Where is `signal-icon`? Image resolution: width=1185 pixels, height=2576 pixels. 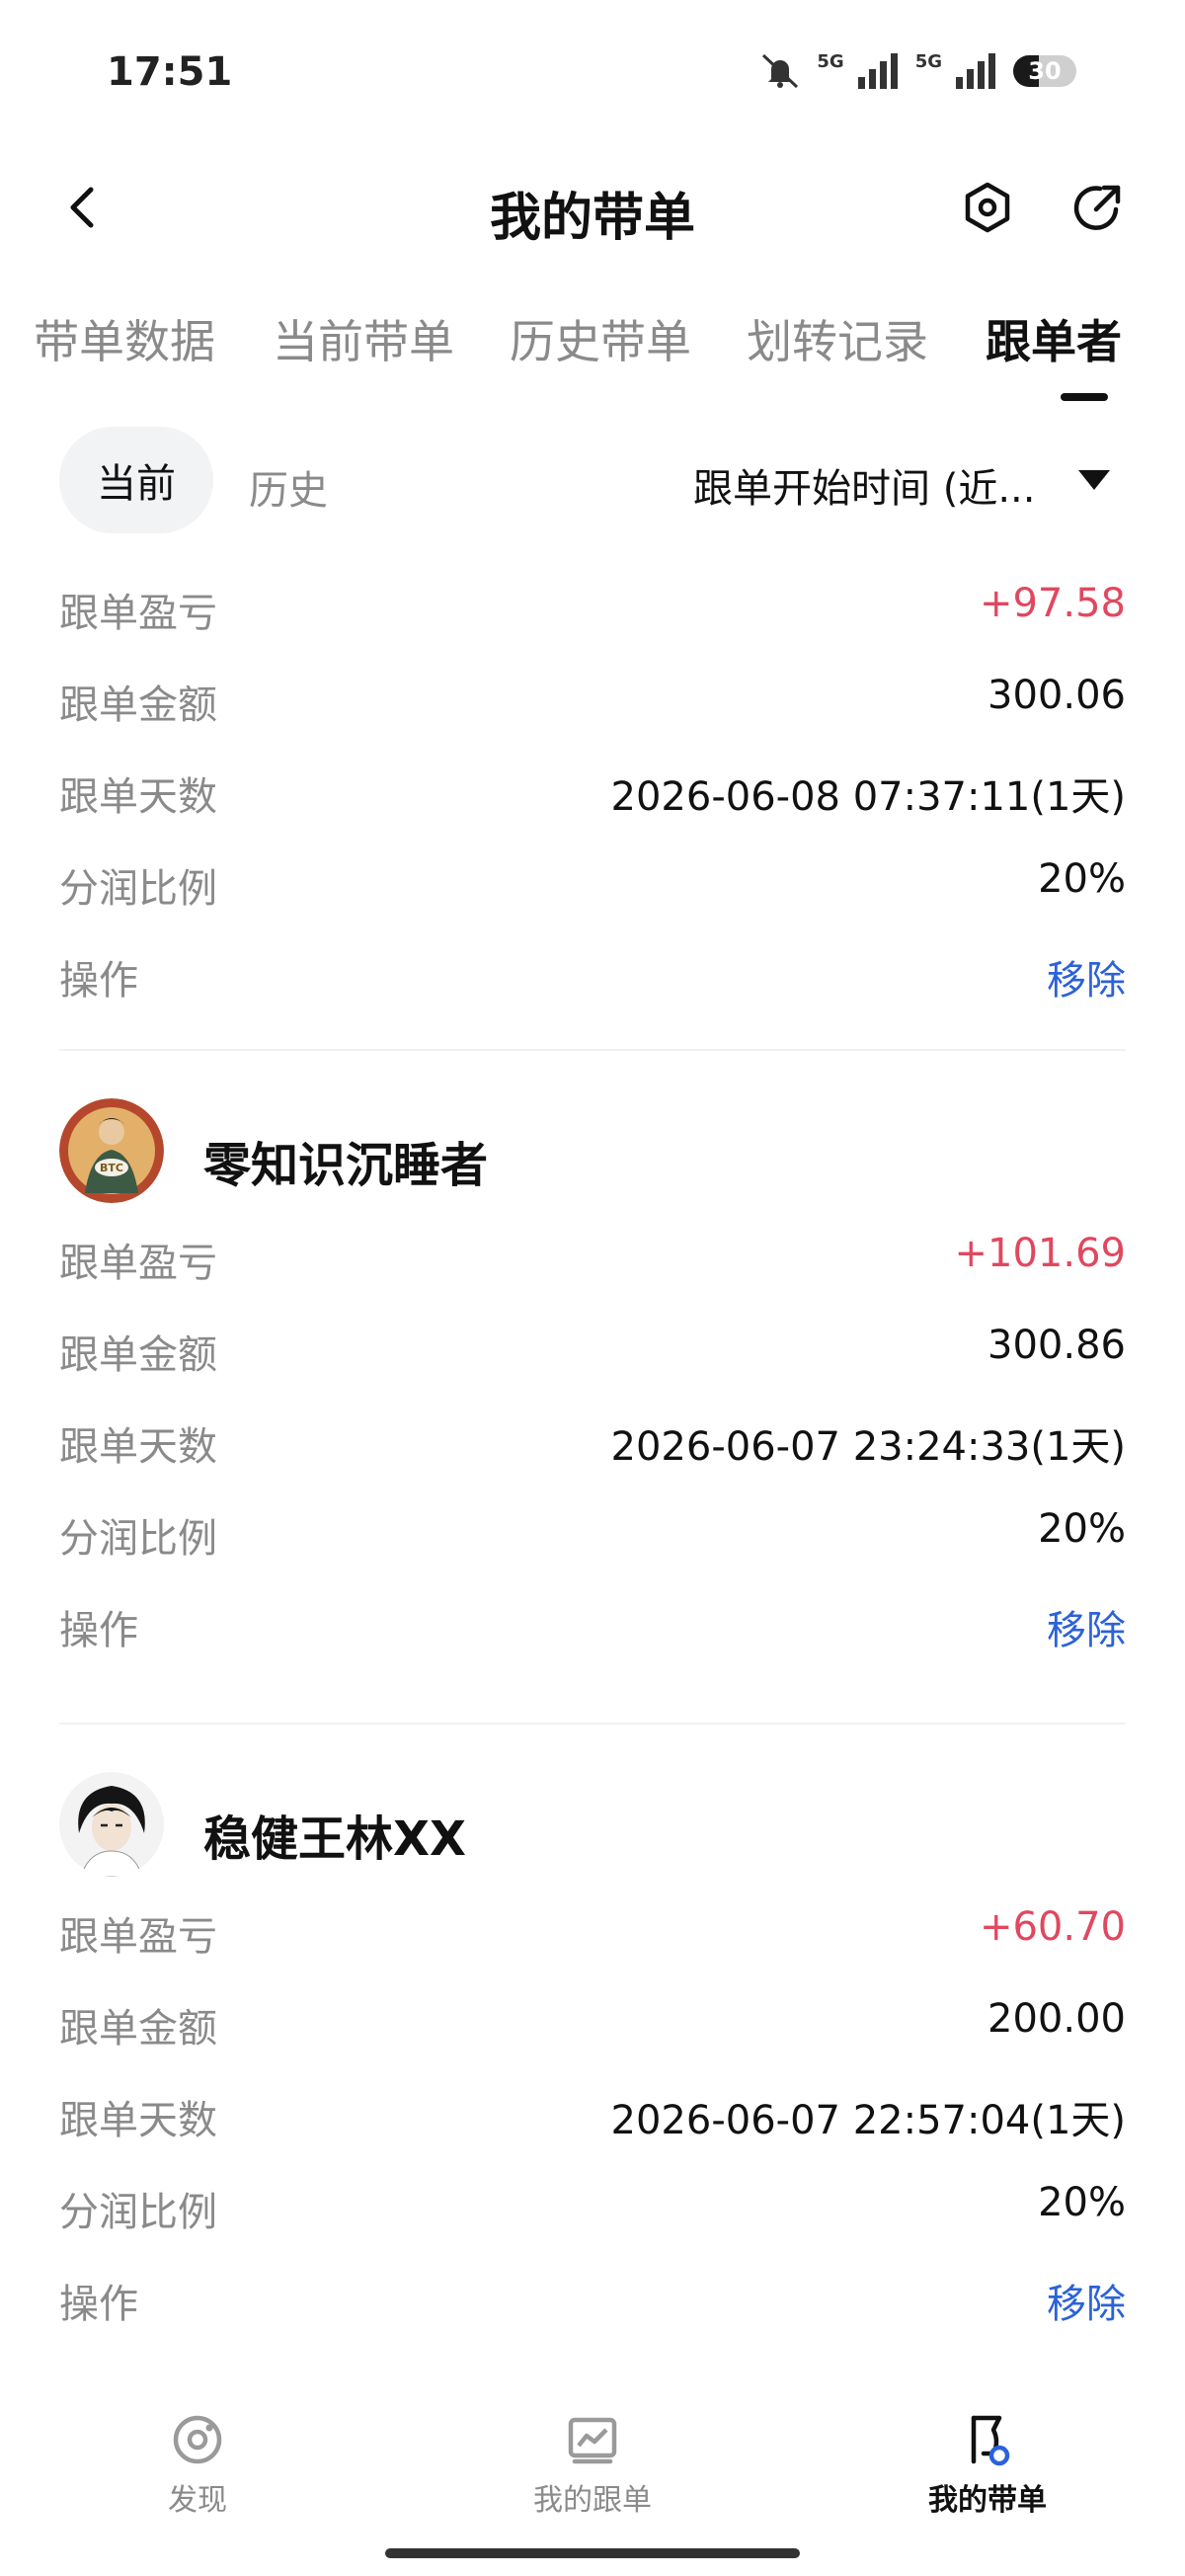 signal-icon is located at coordinates (878, 71).